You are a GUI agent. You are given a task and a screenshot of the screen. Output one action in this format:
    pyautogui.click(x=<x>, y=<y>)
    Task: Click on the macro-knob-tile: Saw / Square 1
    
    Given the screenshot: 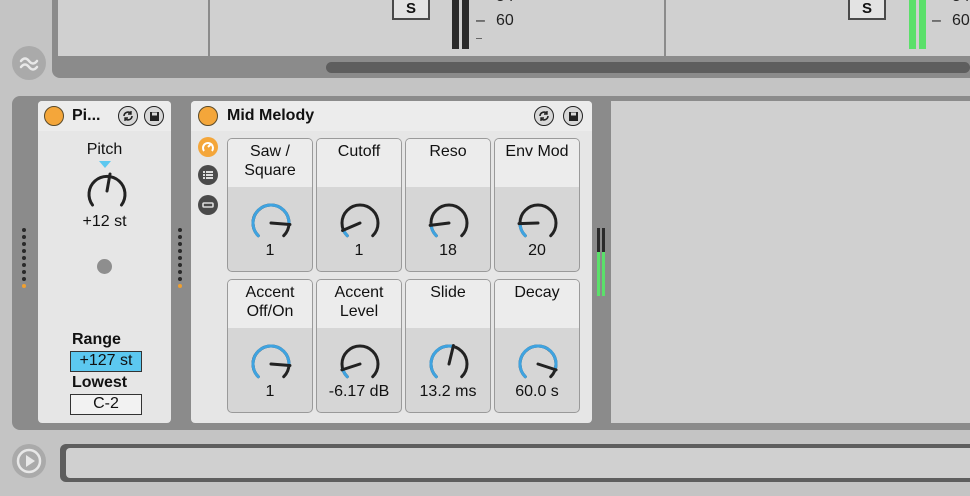 What is the action you would take?
    pyautogui.click(x=270, y=205)
    